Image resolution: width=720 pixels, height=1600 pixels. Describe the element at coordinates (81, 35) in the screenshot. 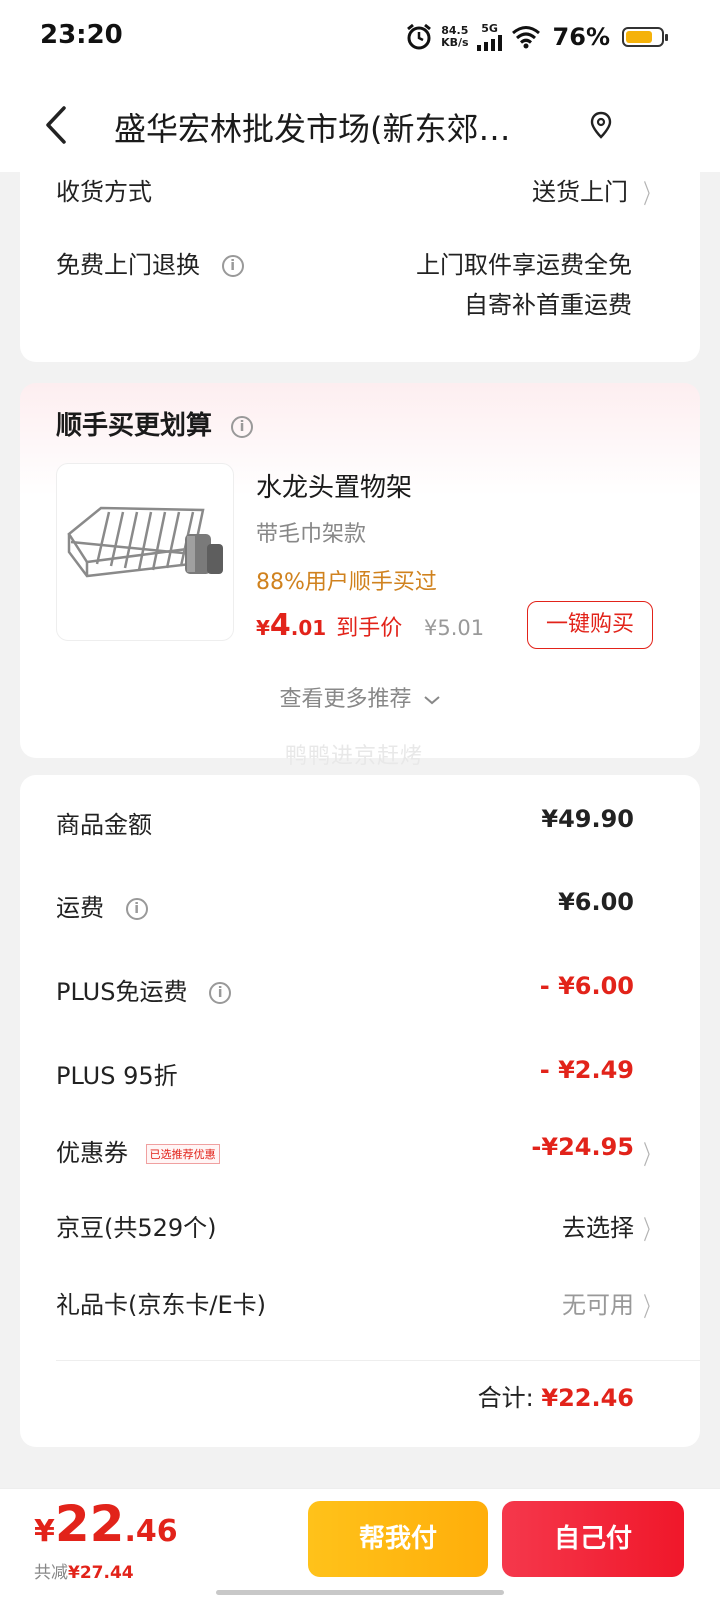

I see `status-time: 23:20` at that location.